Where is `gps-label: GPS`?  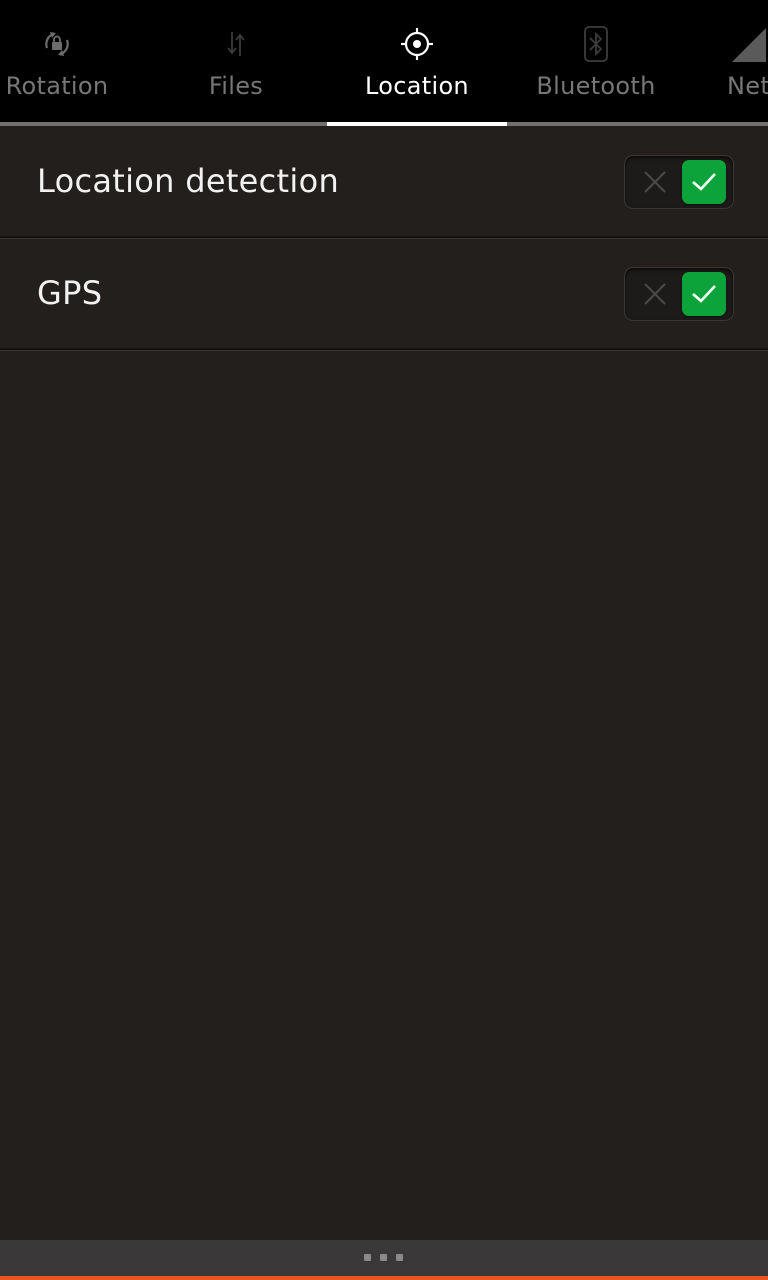
gps-label: GPS is located at coordinates (70, 293).